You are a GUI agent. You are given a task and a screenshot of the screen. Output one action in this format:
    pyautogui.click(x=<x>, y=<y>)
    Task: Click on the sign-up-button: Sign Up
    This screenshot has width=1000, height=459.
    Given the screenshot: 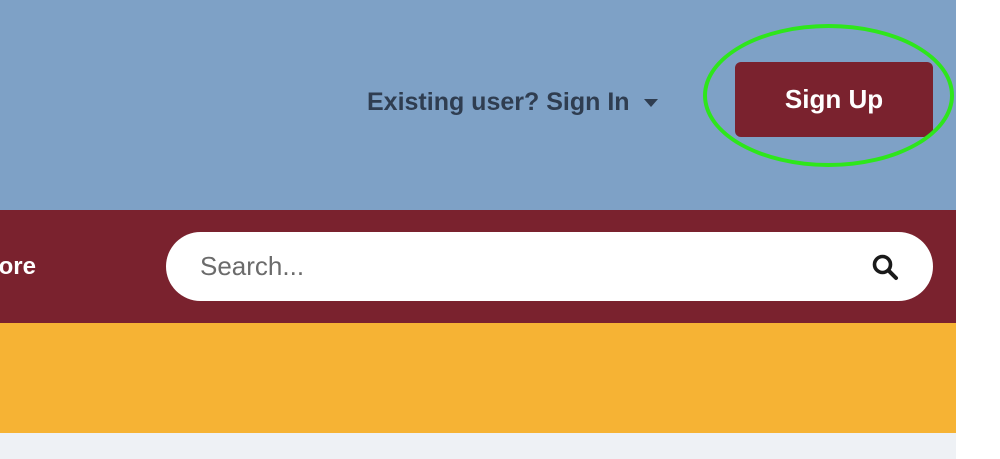 What is the action you would take?
    pyautogui.click(x=834, y=99)
    